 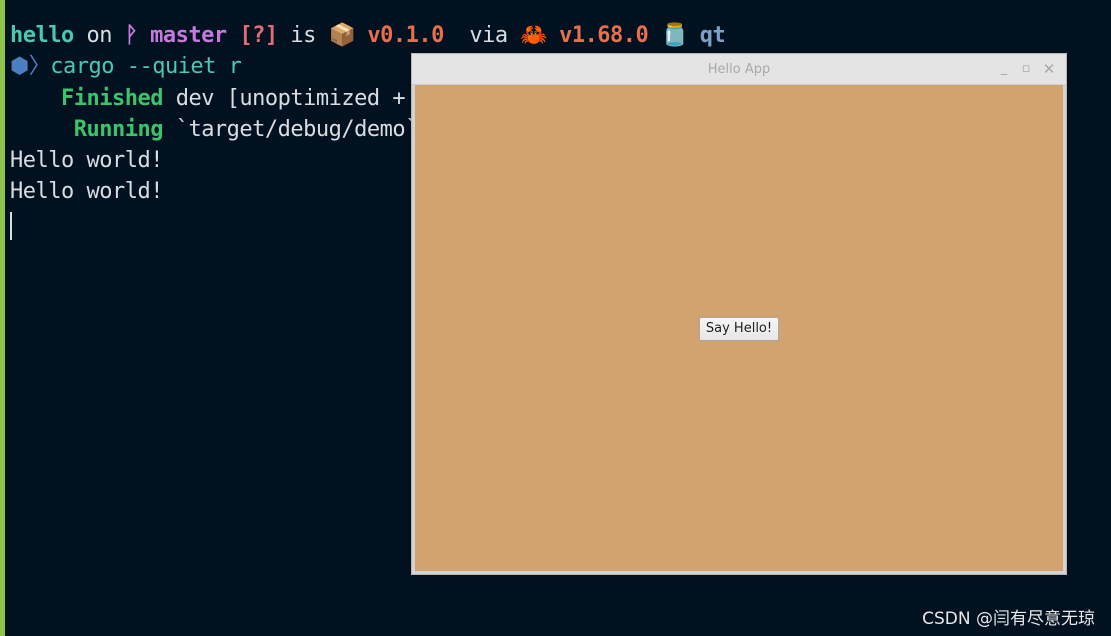 I want to click on window-titlebar: Hello App _ ▫ ✕, so click(x=739, y=69).